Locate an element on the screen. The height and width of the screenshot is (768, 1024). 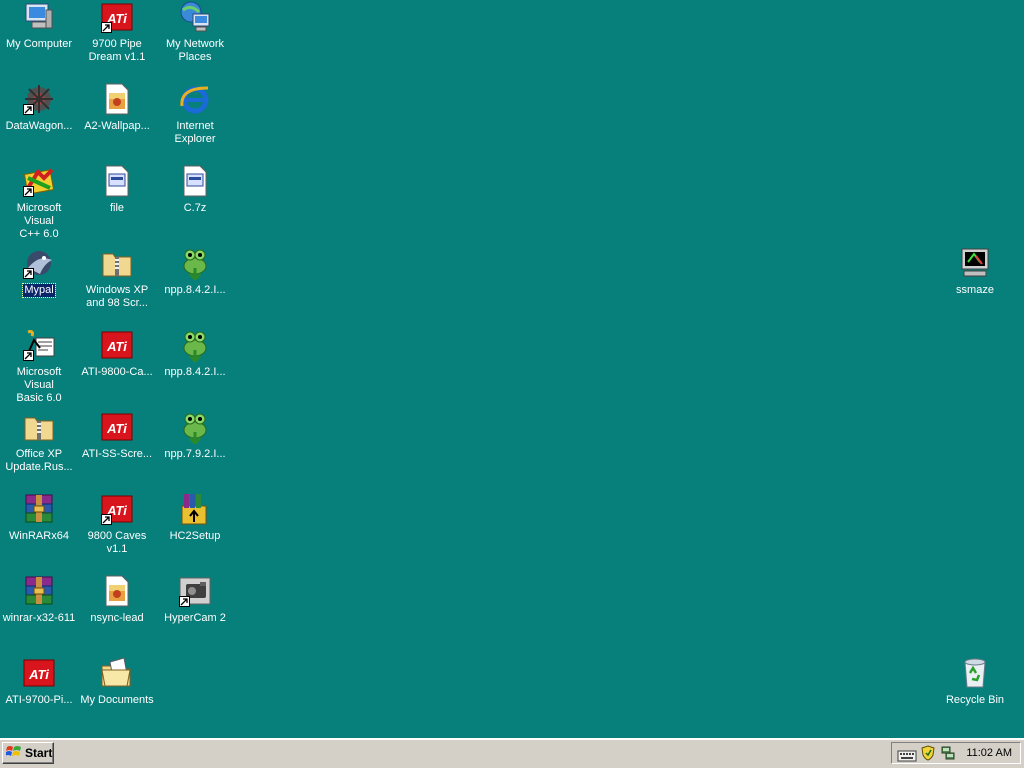
desktop-icon-label: Microsoft Visual C++ 6.0 is located at coordinates (39, 221).